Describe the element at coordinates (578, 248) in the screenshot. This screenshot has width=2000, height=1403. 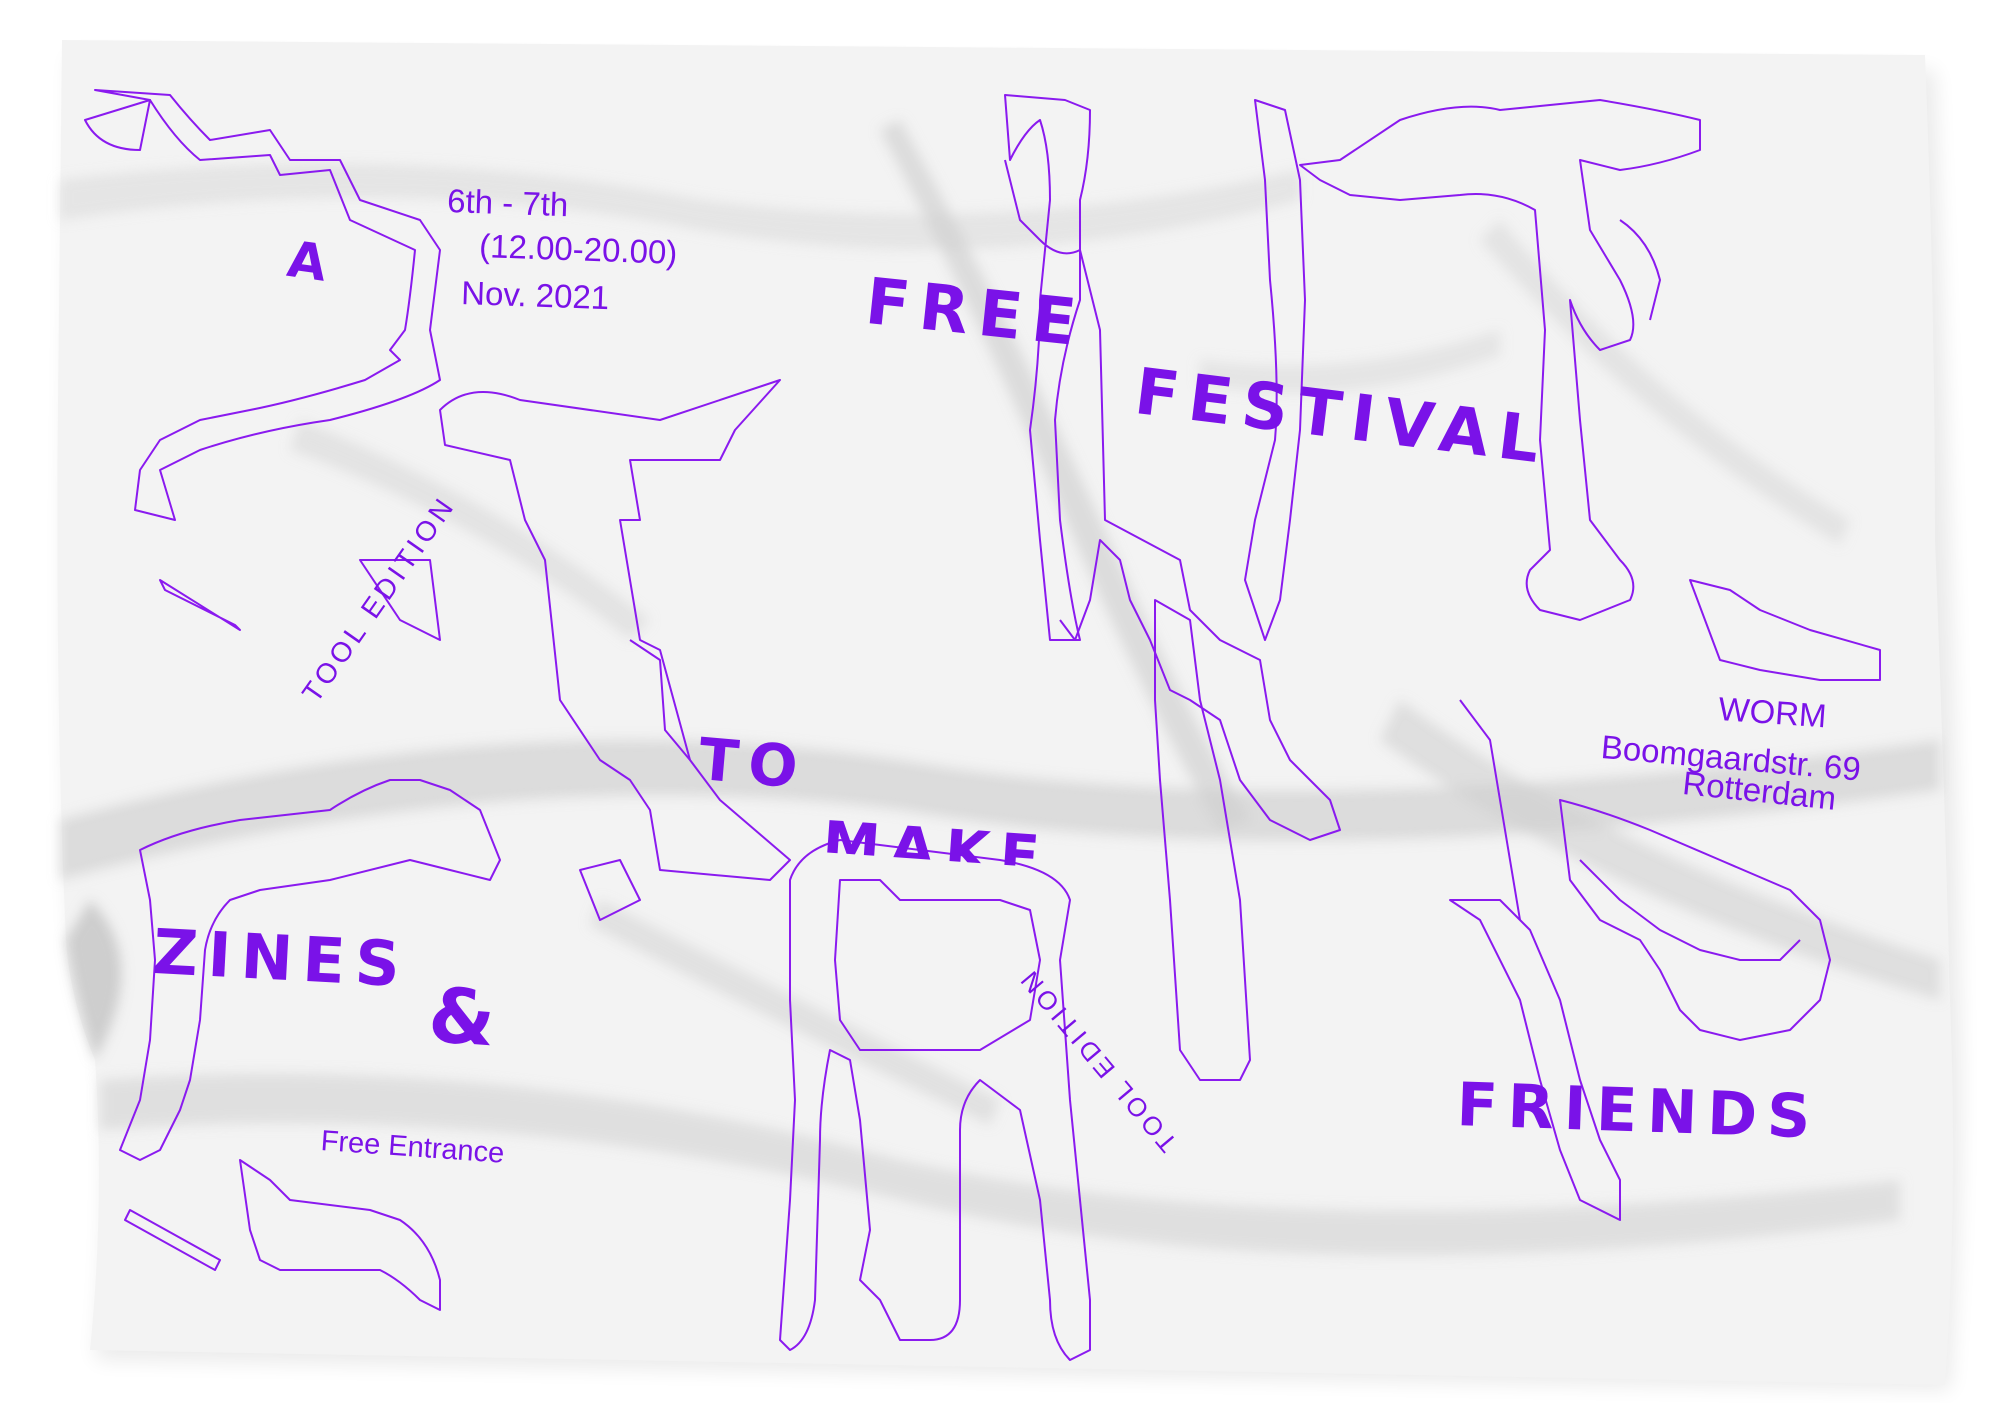
I see `date-hours: (12.00-20.00)` at that location.